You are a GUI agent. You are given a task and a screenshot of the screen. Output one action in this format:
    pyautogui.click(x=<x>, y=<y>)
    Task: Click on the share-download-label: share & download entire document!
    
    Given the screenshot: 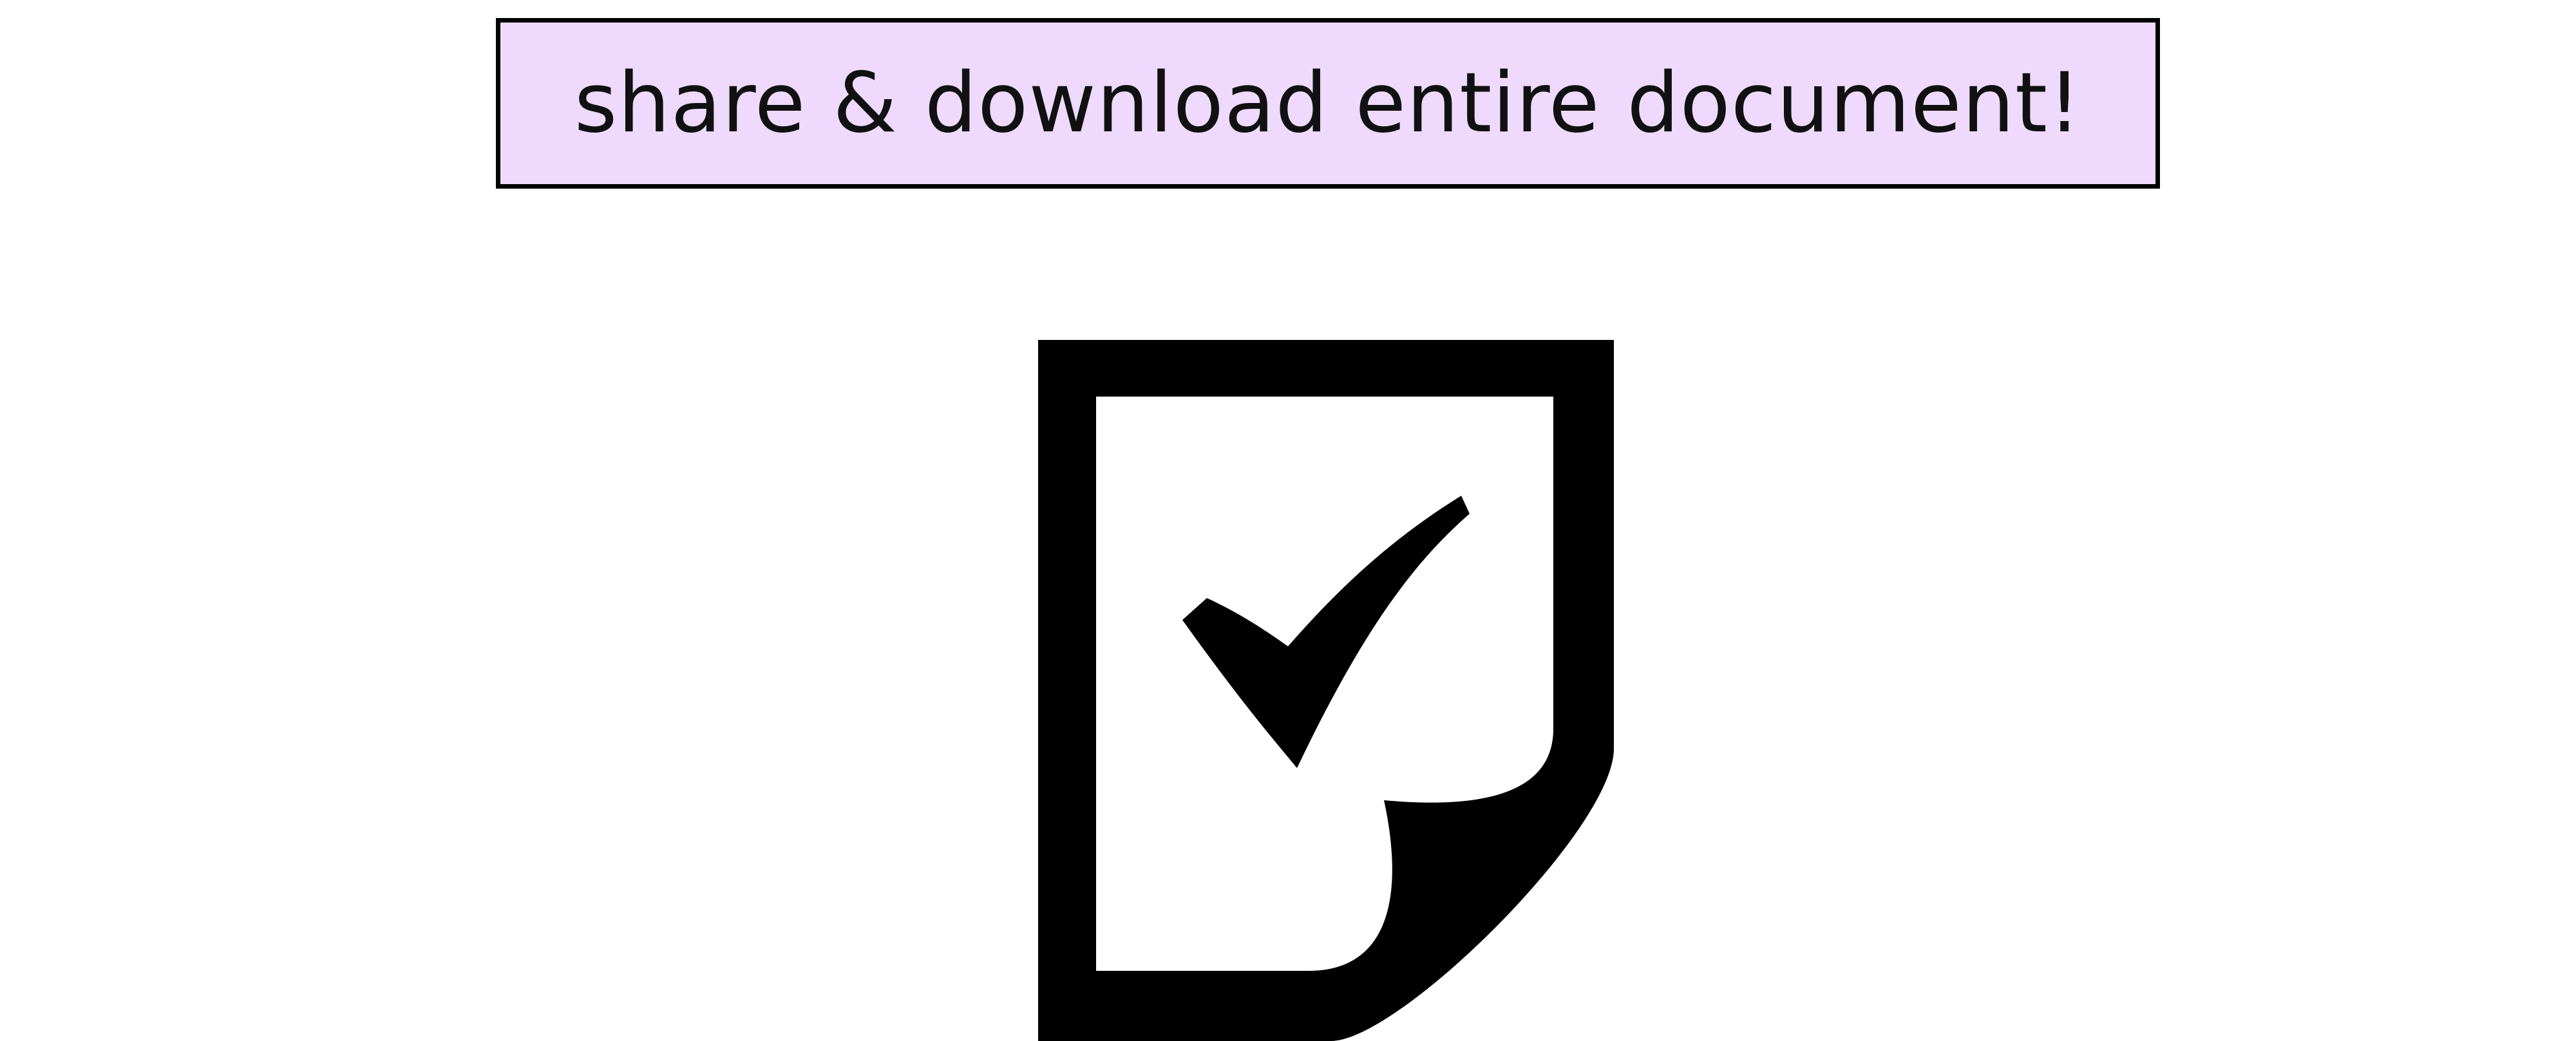 What is the action you would take?
    pyautogui.click(x=1328, y=103)
    